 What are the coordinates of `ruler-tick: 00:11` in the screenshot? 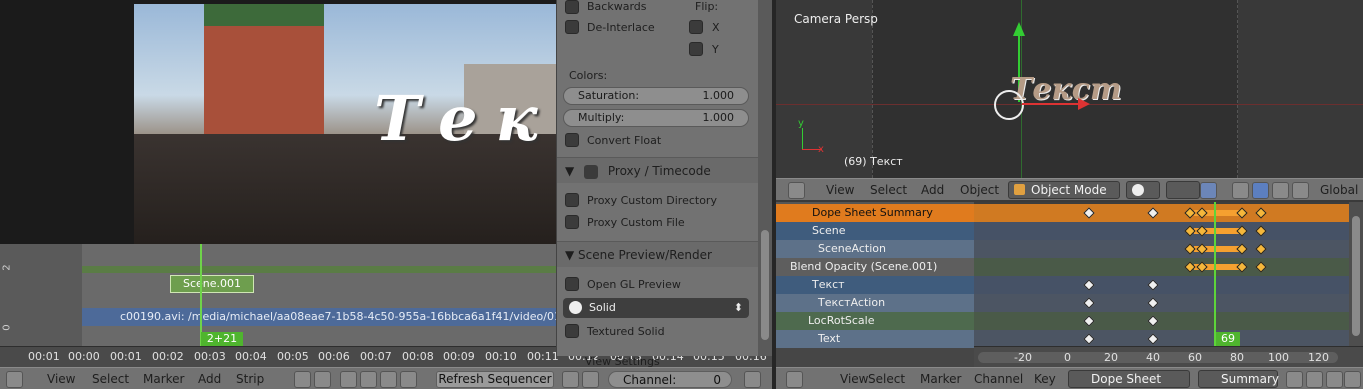 It's located at (543, 356).